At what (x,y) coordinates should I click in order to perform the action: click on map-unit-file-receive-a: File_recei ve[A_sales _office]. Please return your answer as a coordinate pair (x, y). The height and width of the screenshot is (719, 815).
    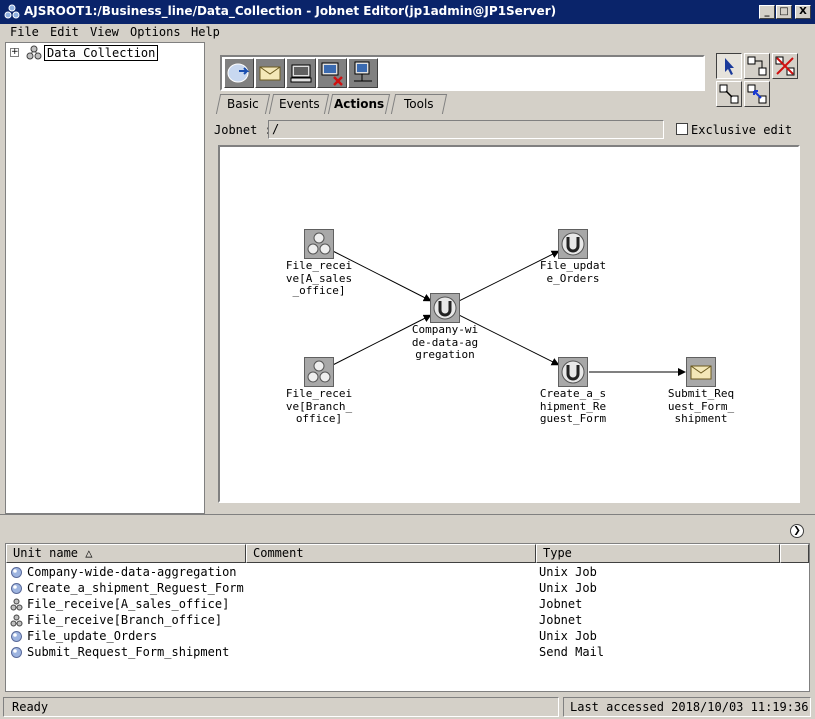
    Looking at the image, I should click on (319, 263).